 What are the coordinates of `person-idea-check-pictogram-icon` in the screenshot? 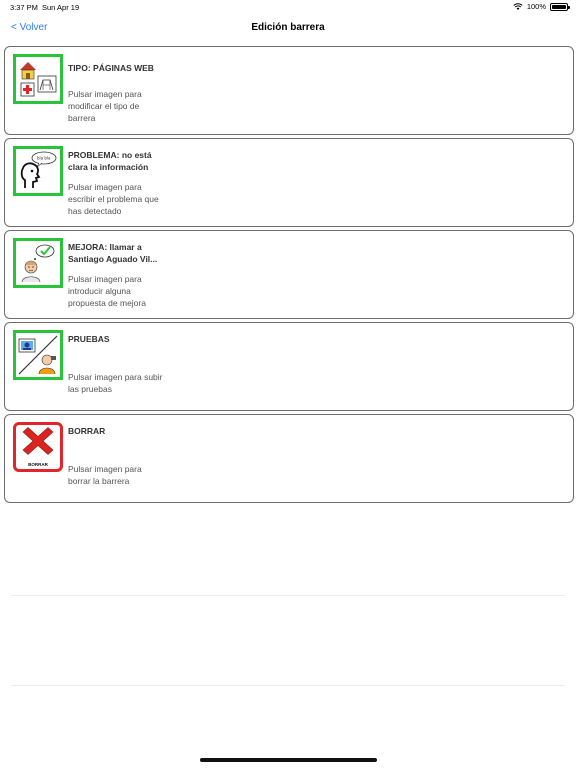 It's located at (38, 263).